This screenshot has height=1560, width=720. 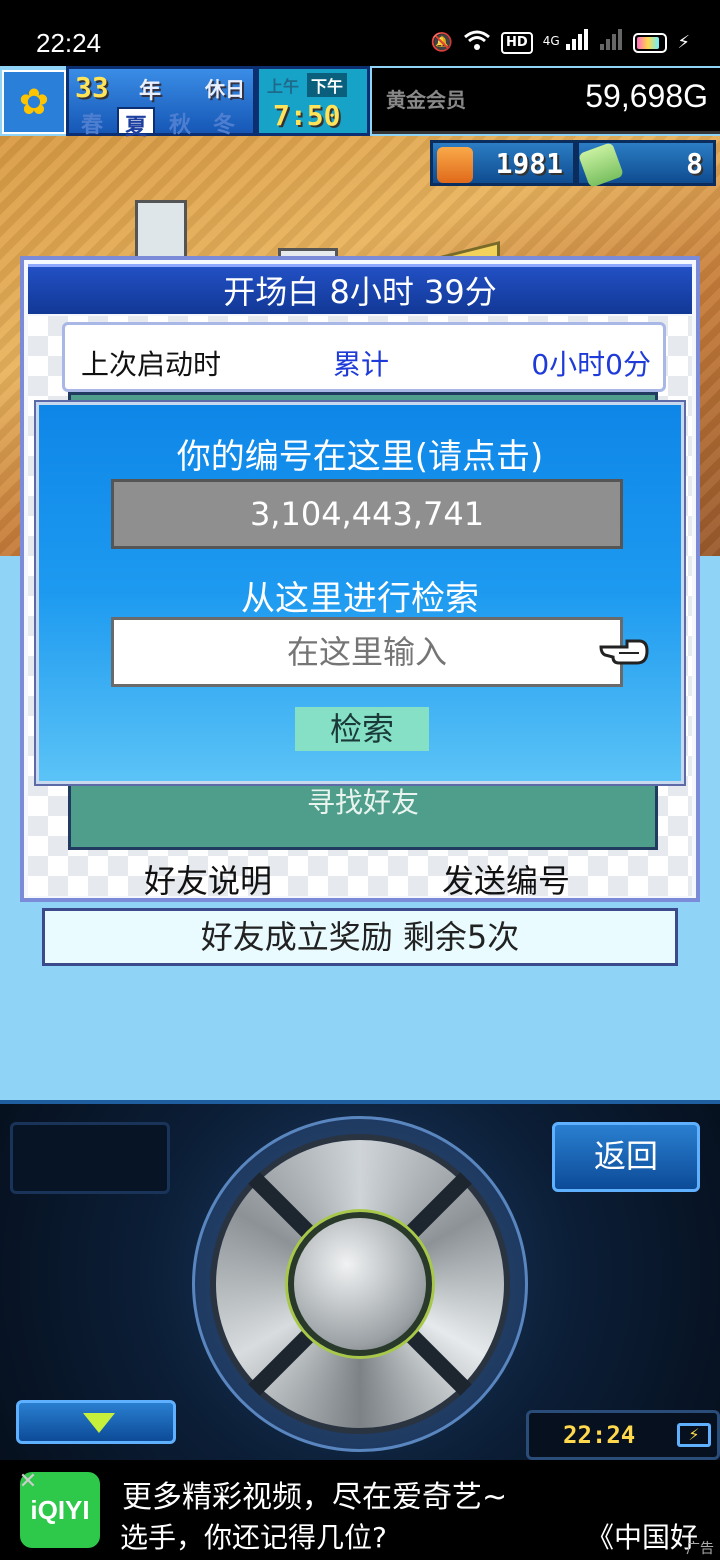 I want to click on left-slot-button, so click(x=90, y=1158).